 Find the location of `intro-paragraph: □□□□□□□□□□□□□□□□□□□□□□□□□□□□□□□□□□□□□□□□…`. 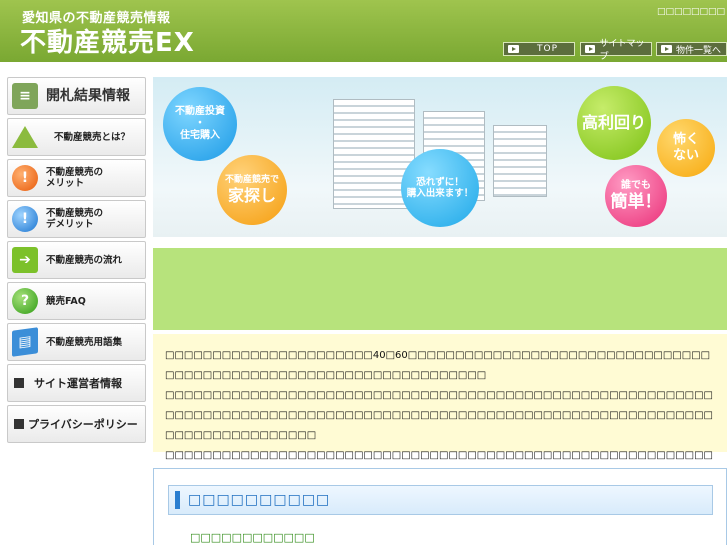

intro-paragraph: □□□□□□□□□□□□□□□□□□□□□□□□□□□□□□□□□□□□□□□□… is located at coordinates (439, 415).